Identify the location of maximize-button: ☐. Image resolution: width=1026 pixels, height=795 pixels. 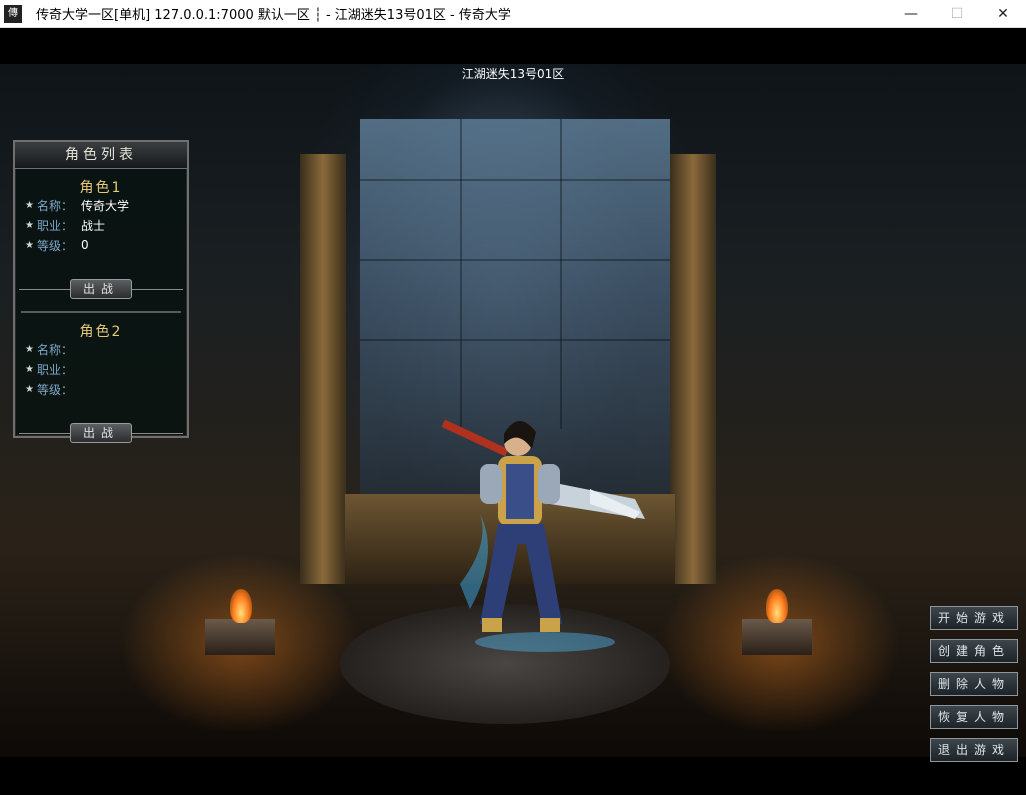
(957, 13).